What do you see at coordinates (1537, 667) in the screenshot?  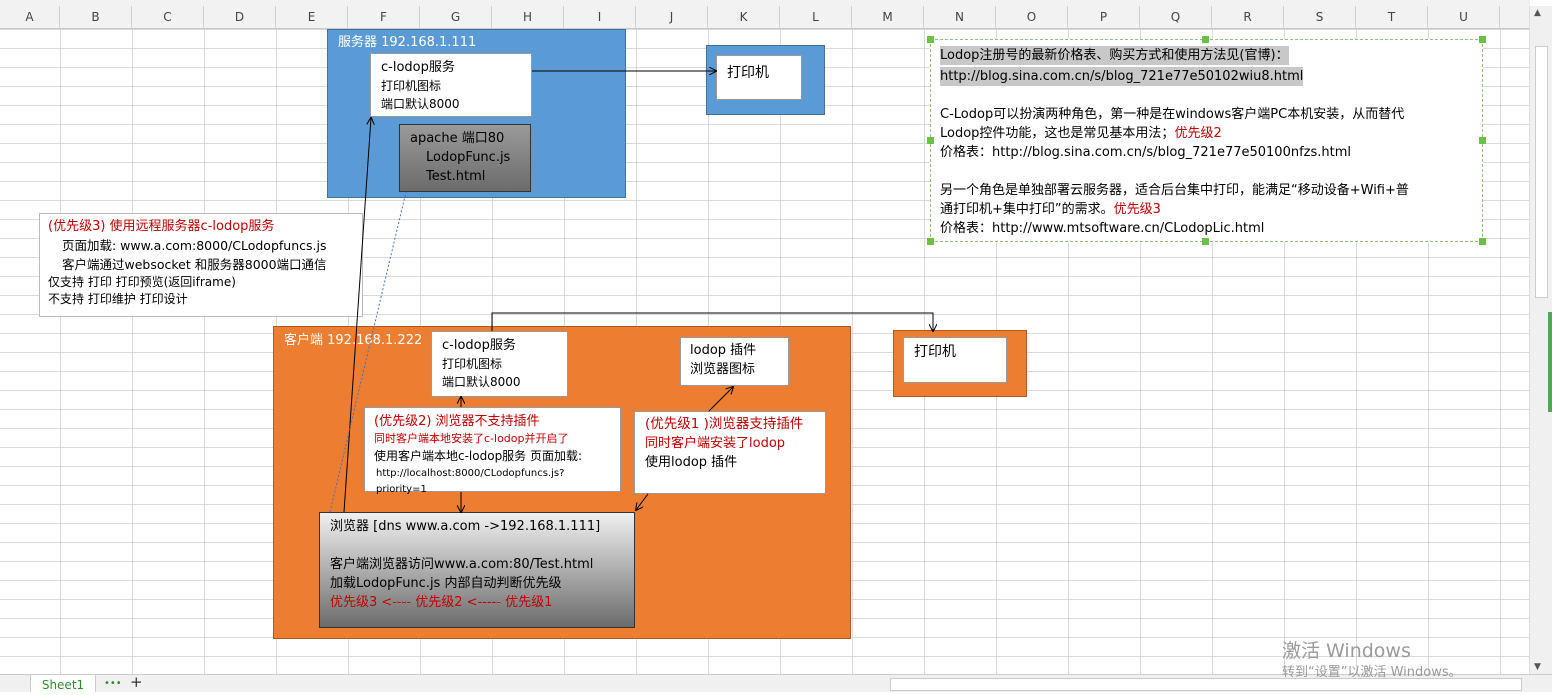 I see `scroll-down-icon: ▼` at bounding box center [1537, 667].